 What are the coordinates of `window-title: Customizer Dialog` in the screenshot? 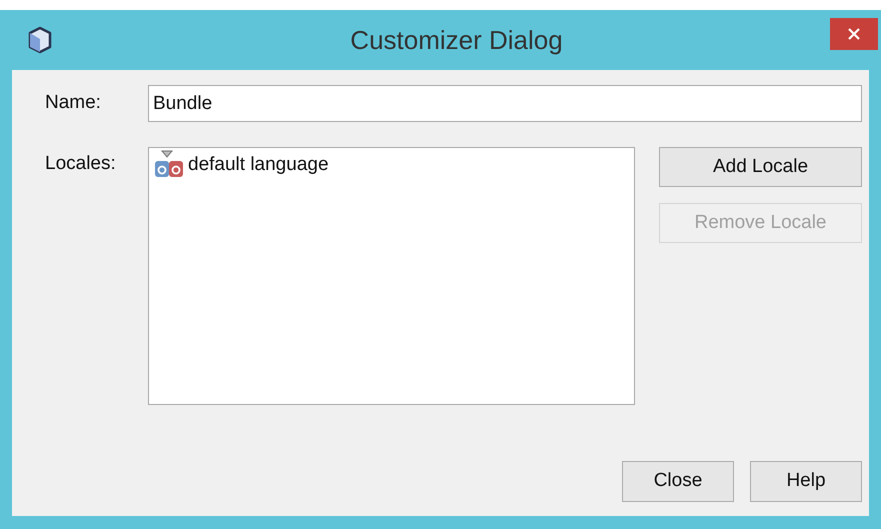 It's located at (456, 40).